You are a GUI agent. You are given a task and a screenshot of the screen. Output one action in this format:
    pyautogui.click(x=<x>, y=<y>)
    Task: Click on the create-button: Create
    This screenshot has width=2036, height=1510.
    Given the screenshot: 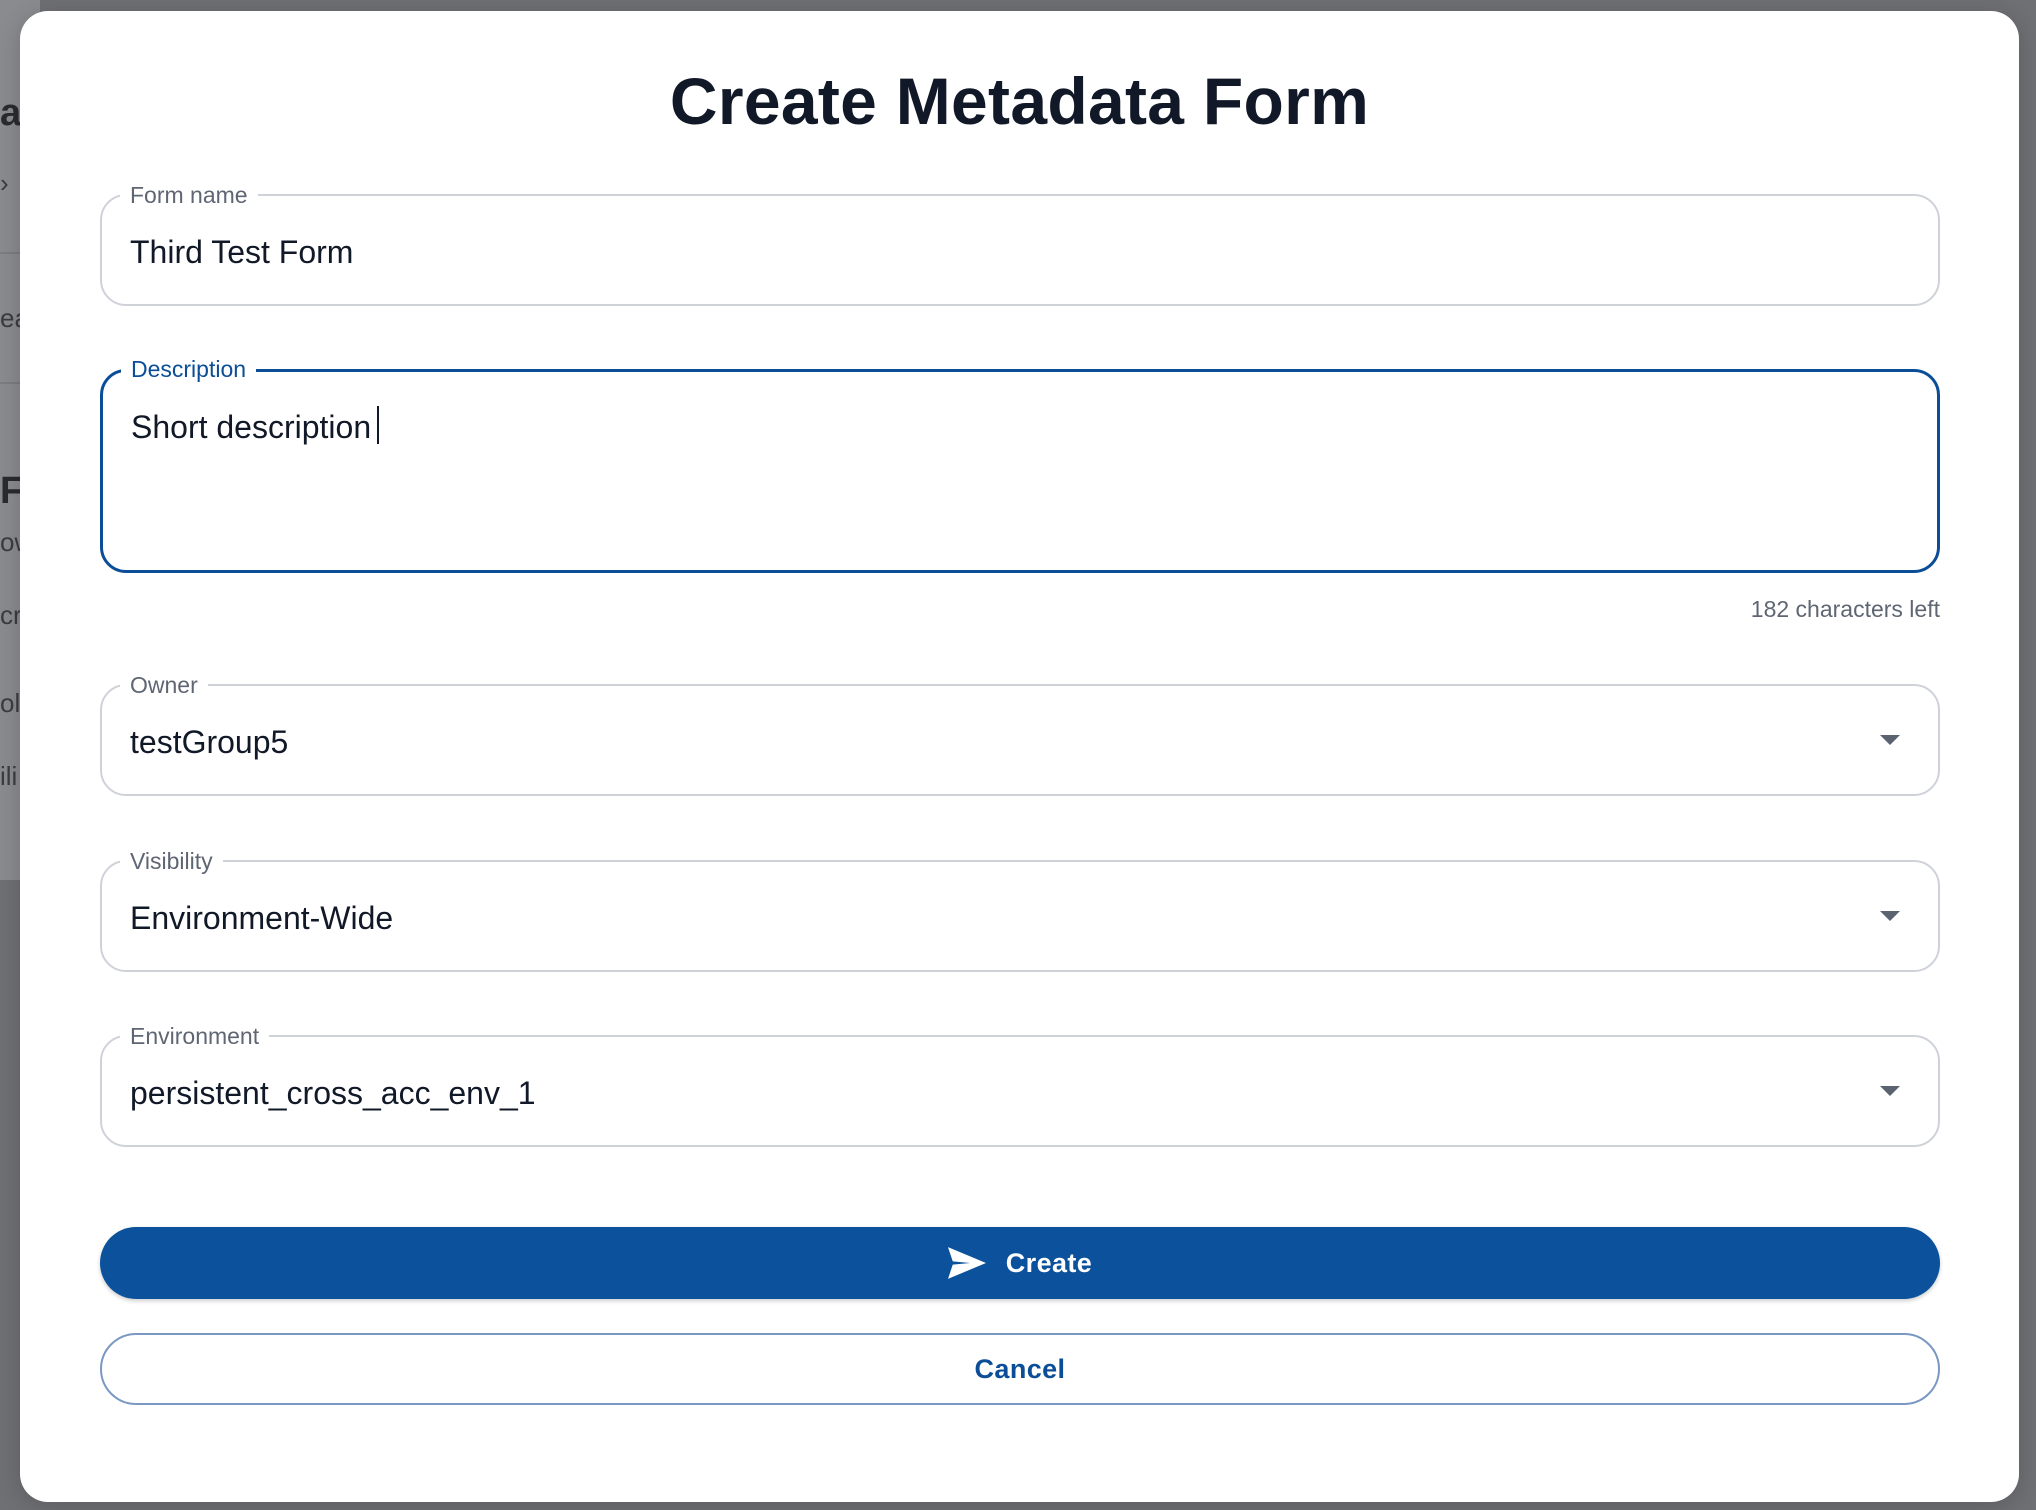 What is the action you would take?
    pyautogui.click(x=1020, y=1263)
    